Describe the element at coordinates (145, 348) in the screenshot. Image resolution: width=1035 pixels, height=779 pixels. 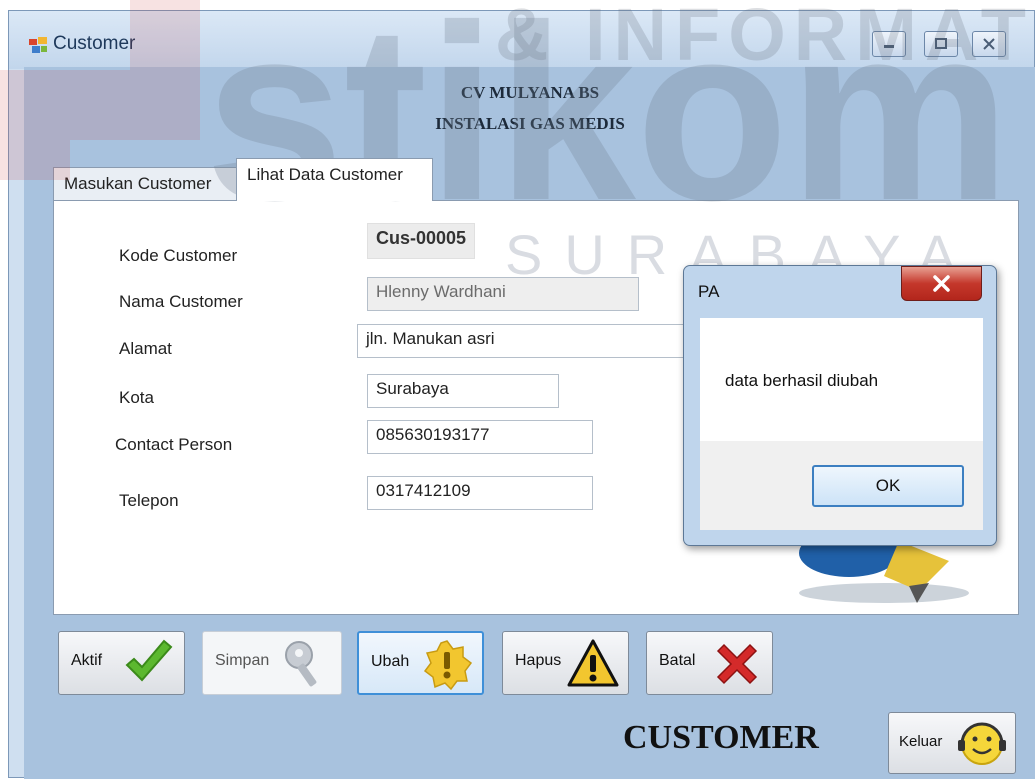
I see `alamat-label: Alamat` at that location.